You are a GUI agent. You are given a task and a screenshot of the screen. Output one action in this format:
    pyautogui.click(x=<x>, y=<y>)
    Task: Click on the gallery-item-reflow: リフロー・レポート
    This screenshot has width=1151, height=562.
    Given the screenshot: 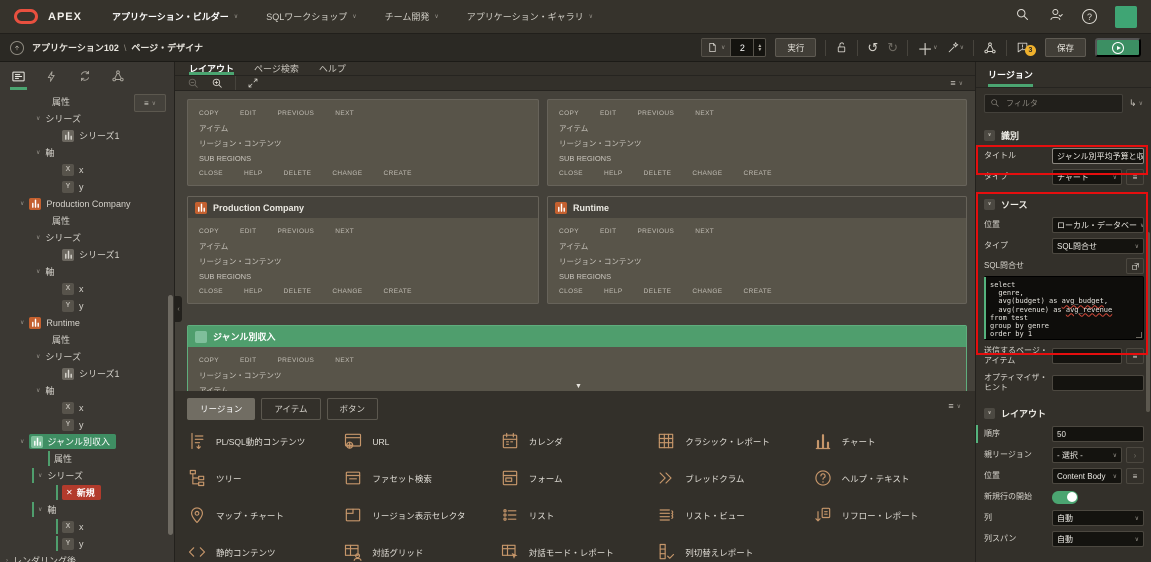 What is the action you would take?
    pyautogui.click(x=888, y=516)
    